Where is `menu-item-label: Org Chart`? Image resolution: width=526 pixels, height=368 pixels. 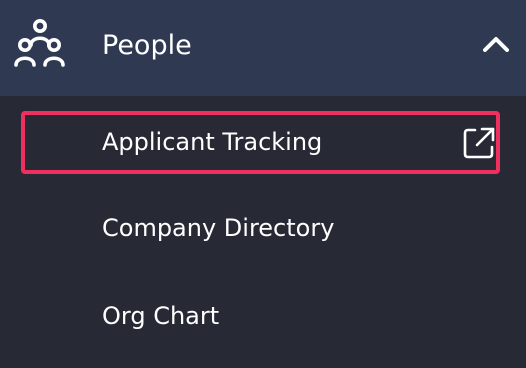
menu-item-label: Org Chart is located at coordinates (161, 316).